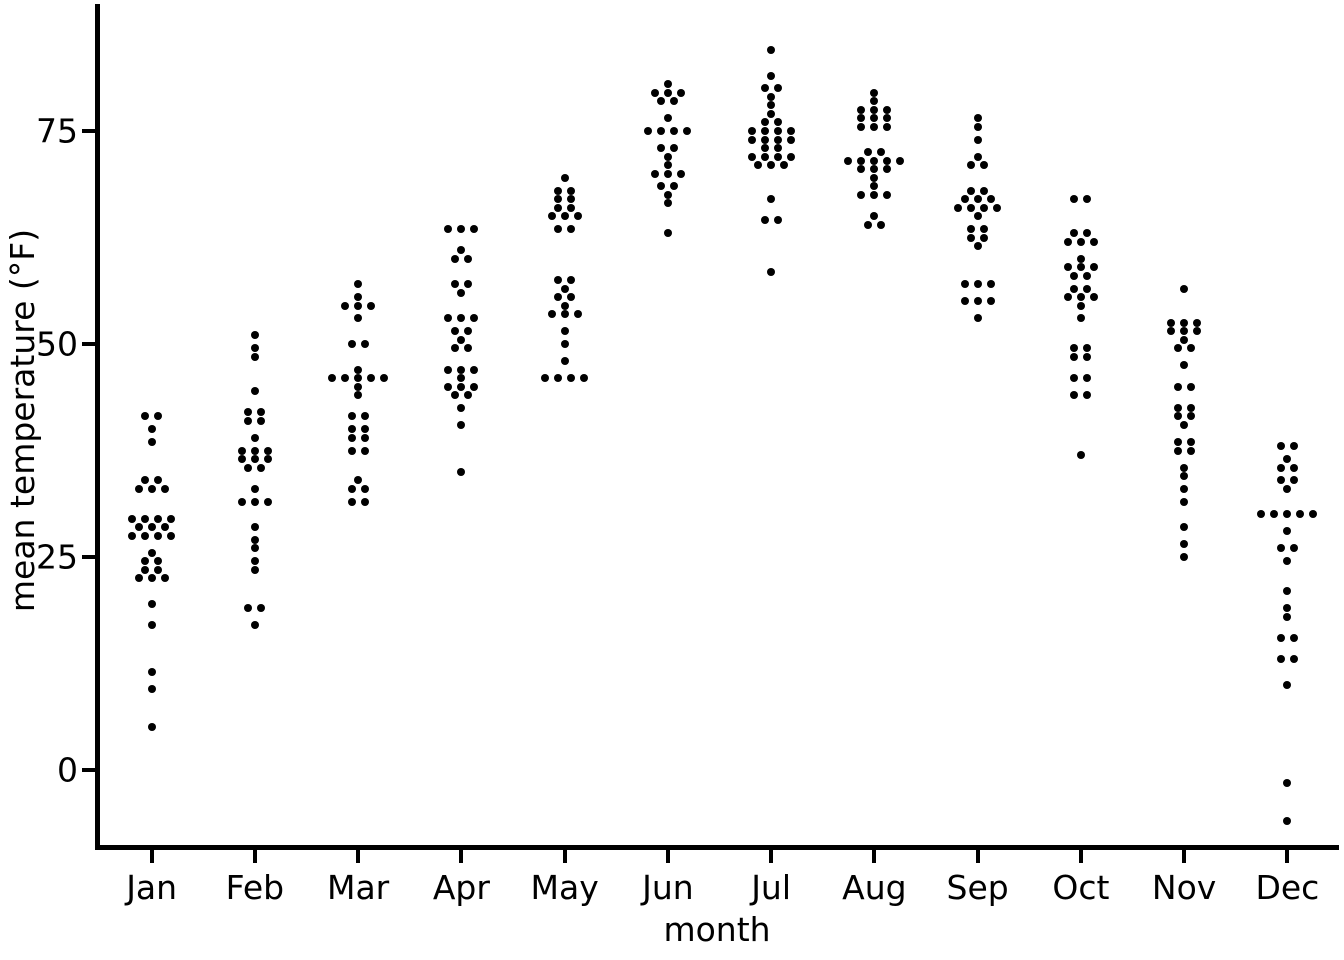  Describe the element at coordinates (67, 770) in the screenshot. I see `y-axis-tick-label: 0` at that location.